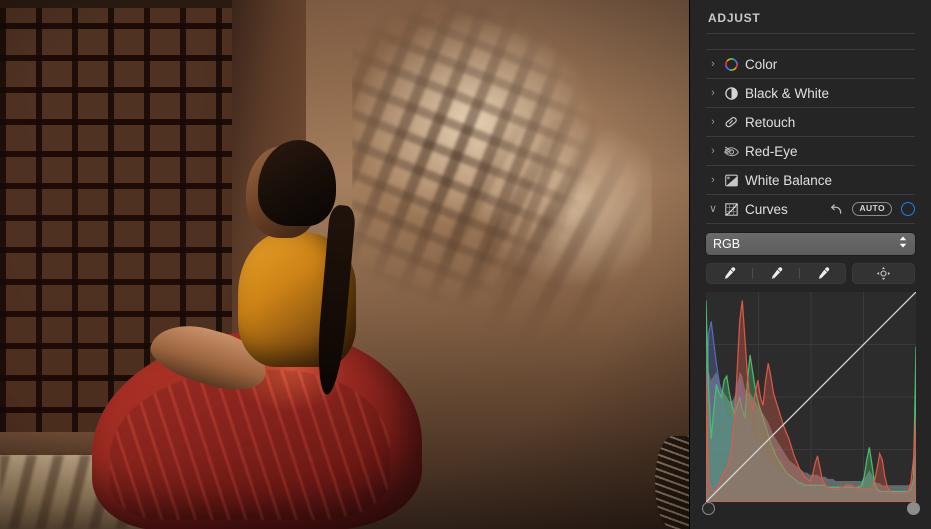  Describe the element at coordinates (810, 151) in the screenshot. I see `sidebar-item-red-eye: › Red-Eye` at that location.